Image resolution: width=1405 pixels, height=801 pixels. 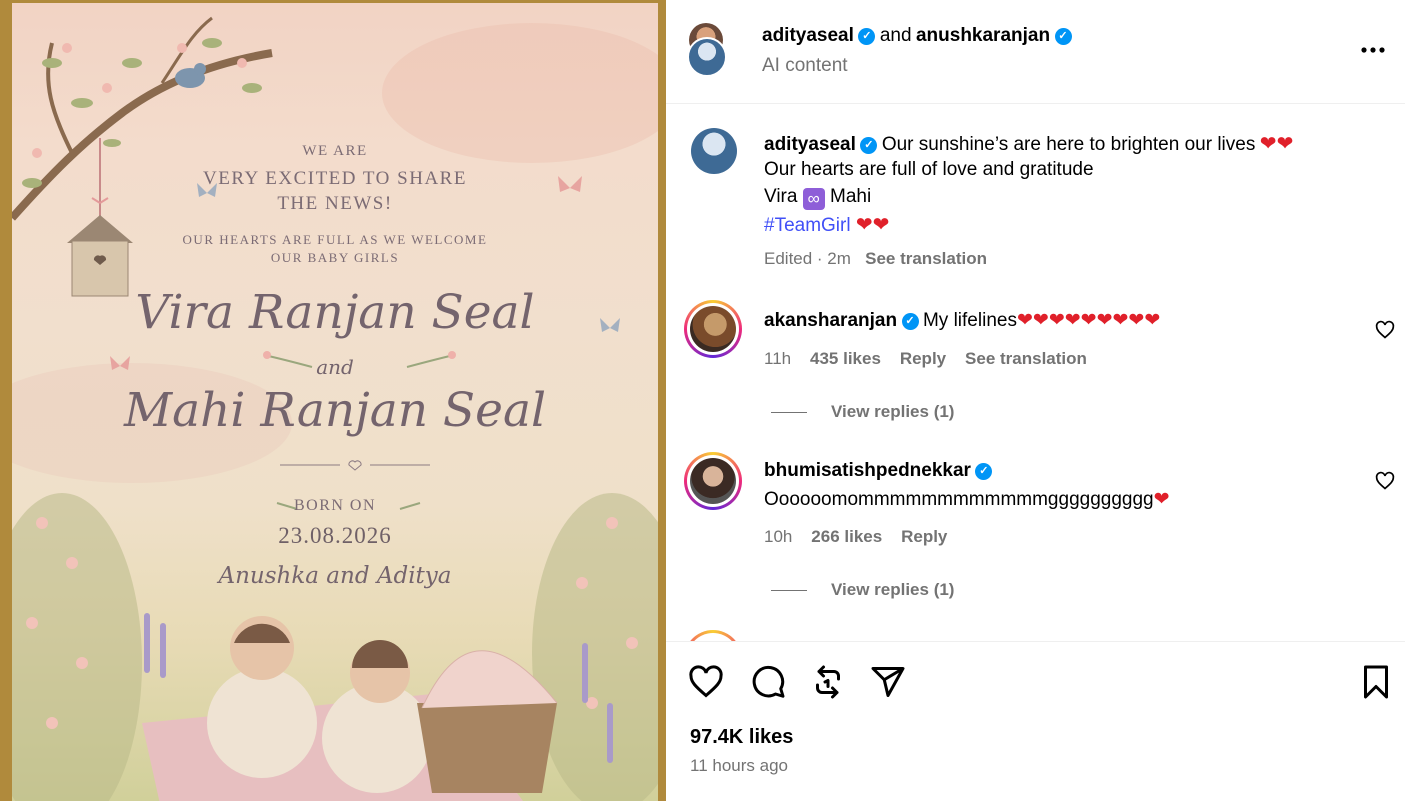 What do you see at coordinates (335, 505) in the screenshot?
I see `invite-born-label: BORN ON` at bounding box center [335, 505].